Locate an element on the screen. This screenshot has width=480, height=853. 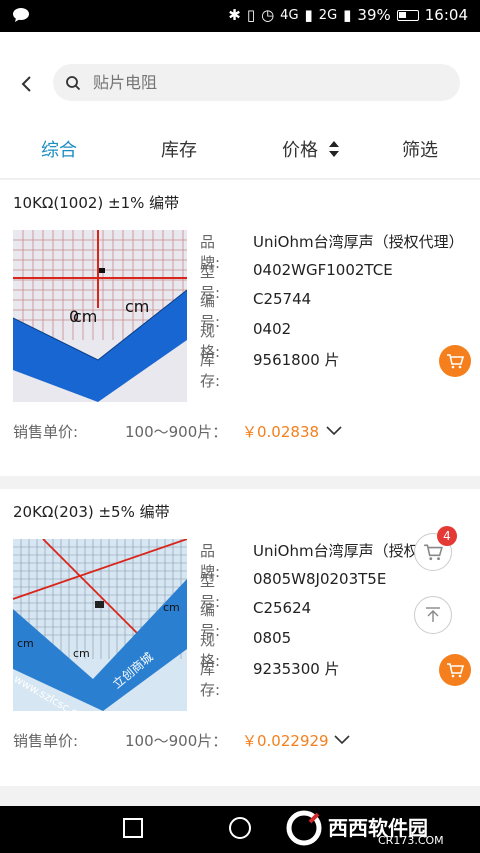
chevron-left-icon is located at coordinates (26, 84).